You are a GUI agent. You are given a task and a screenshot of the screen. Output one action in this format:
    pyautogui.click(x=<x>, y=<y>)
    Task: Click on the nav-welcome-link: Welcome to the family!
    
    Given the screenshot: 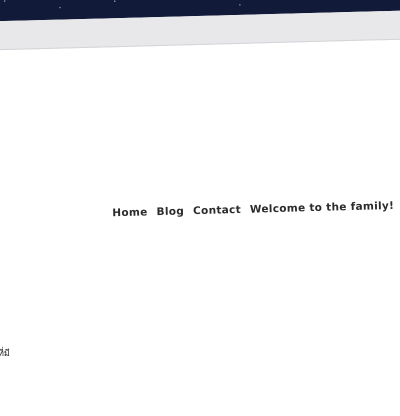 What is the action you would take?
    pyautogui.click(x=322, y=208)
    